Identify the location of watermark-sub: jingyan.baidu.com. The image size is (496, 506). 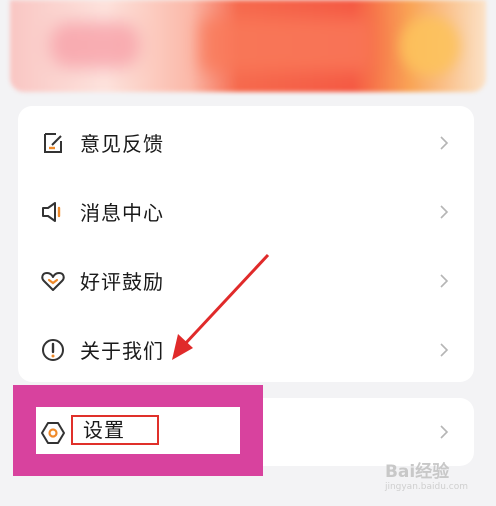
(426, 487).